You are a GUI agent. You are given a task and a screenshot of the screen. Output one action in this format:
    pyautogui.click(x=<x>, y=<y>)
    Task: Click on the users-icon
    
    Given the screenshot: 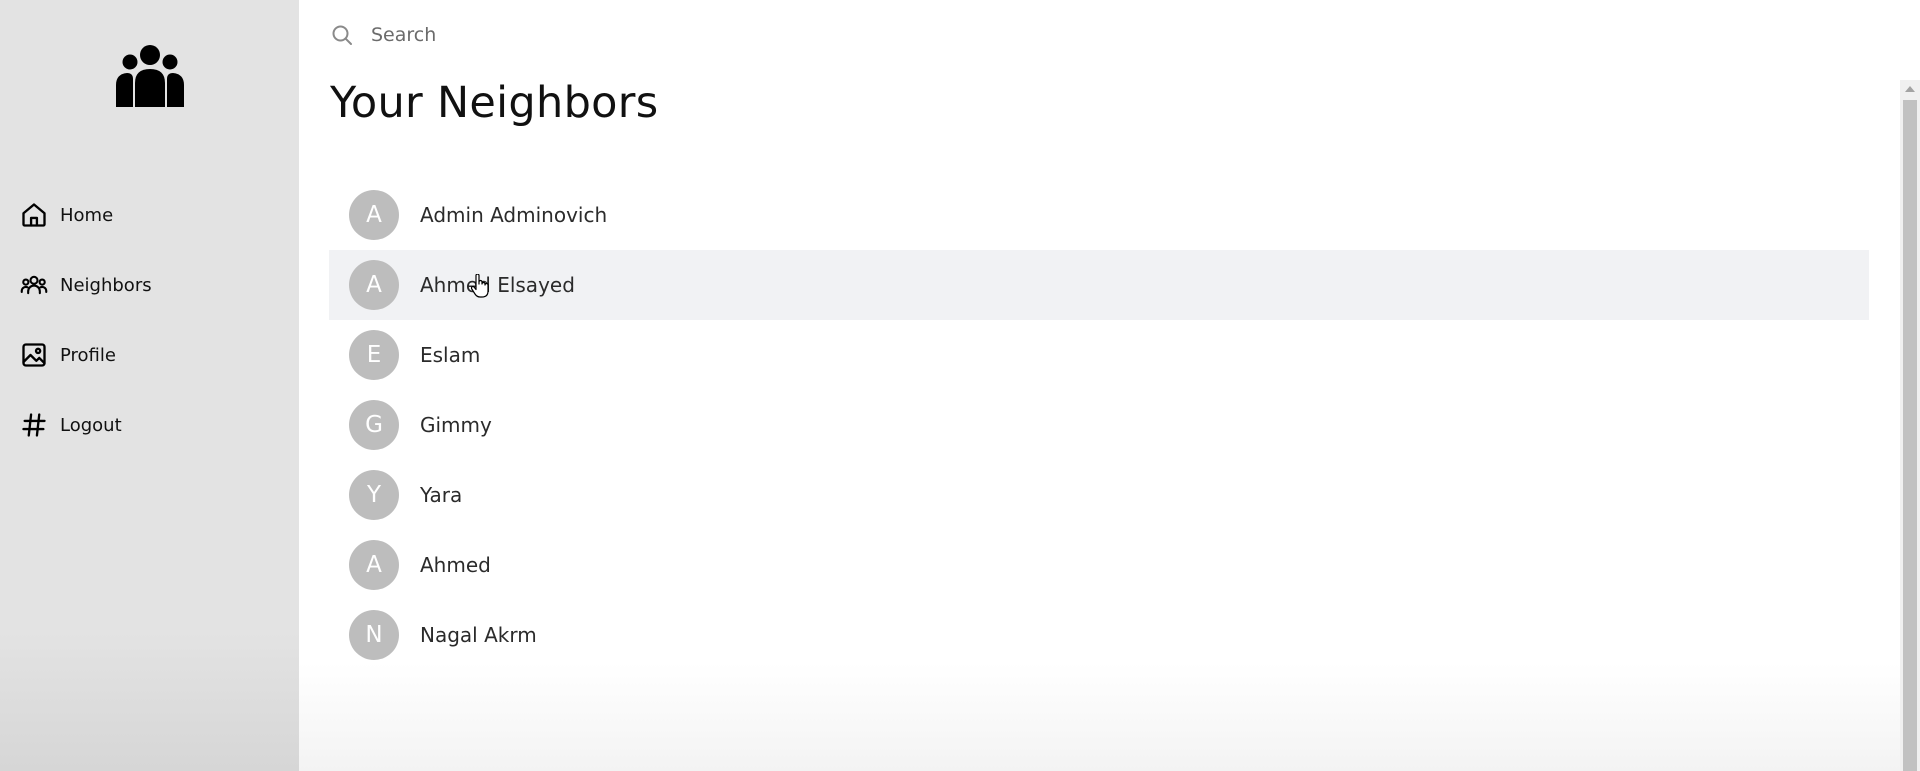 What is the action you would take?
    pyautogui.click(x=34, y=285)
    